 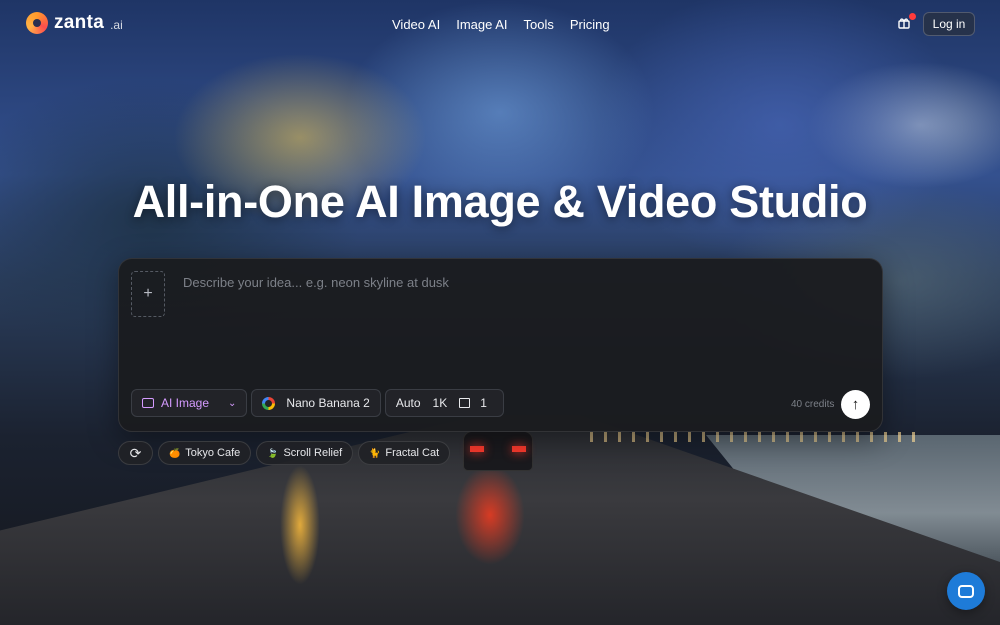 I want to click on background-car, so click(x=498, y=451).